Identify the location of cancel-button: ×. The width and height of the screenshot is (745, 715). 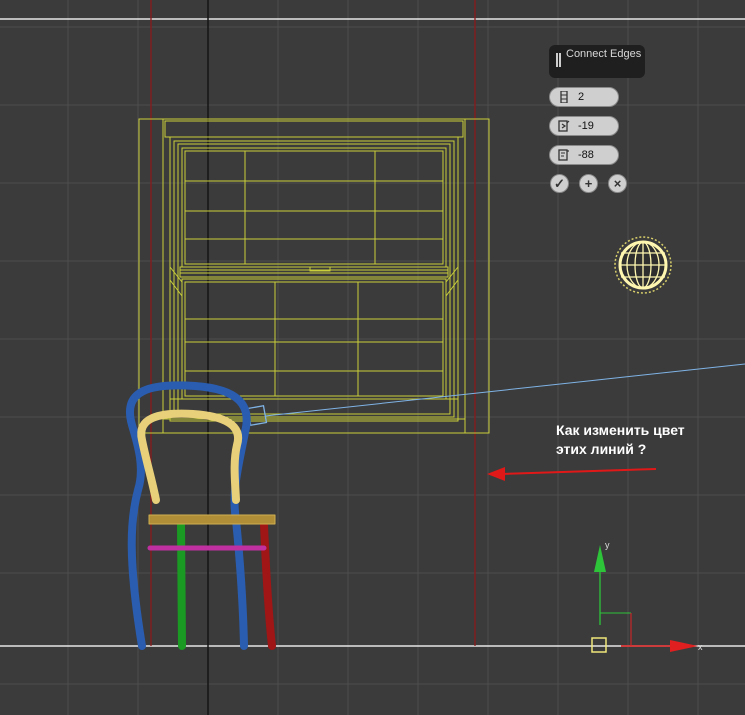
(617, 183).